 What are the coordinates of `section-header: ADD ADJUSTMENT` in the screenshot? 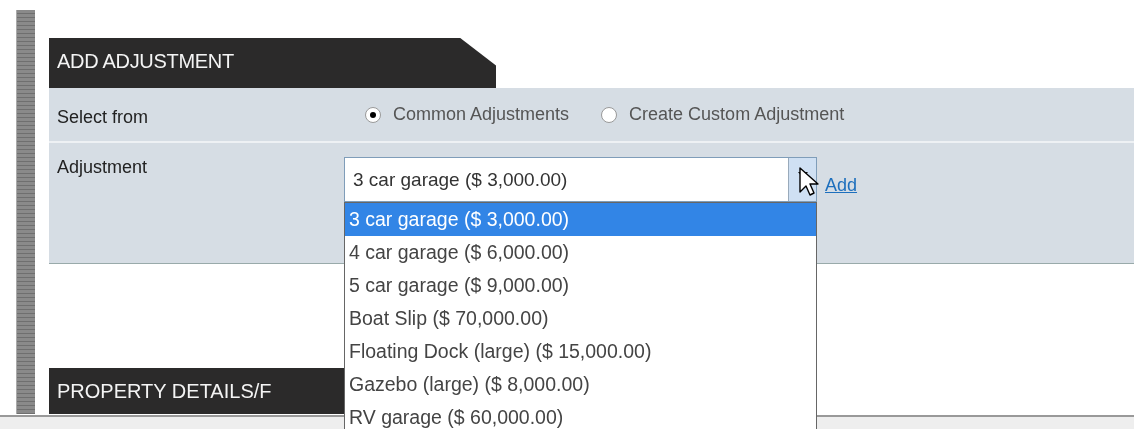 It's located at (272, 63).